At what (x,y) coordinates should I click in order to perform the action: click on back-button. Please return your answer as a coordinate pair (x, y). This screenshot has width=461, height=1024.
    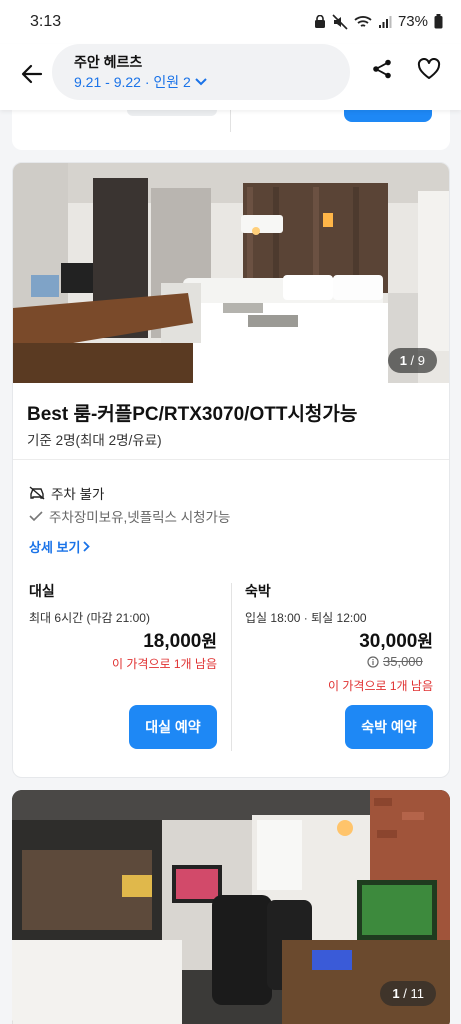
    Looking at the image, I should click on (32, 74).